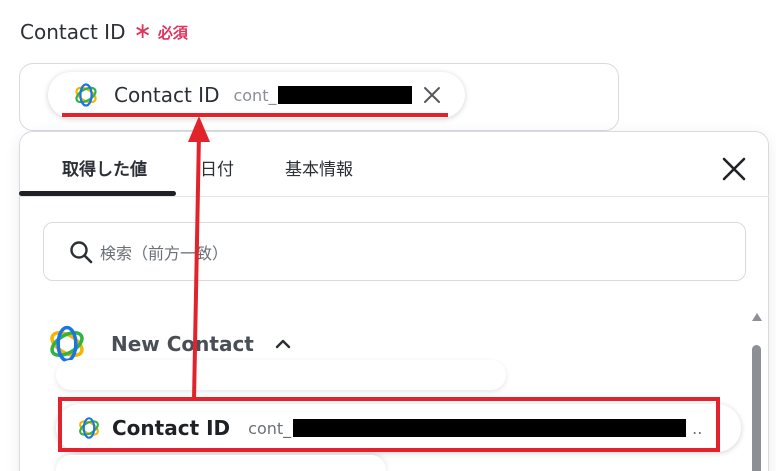 This screenshot has height=471, width=776. Describe the element at coordinates (432, 95) in the screenshot. I see `close-icon` at that location.